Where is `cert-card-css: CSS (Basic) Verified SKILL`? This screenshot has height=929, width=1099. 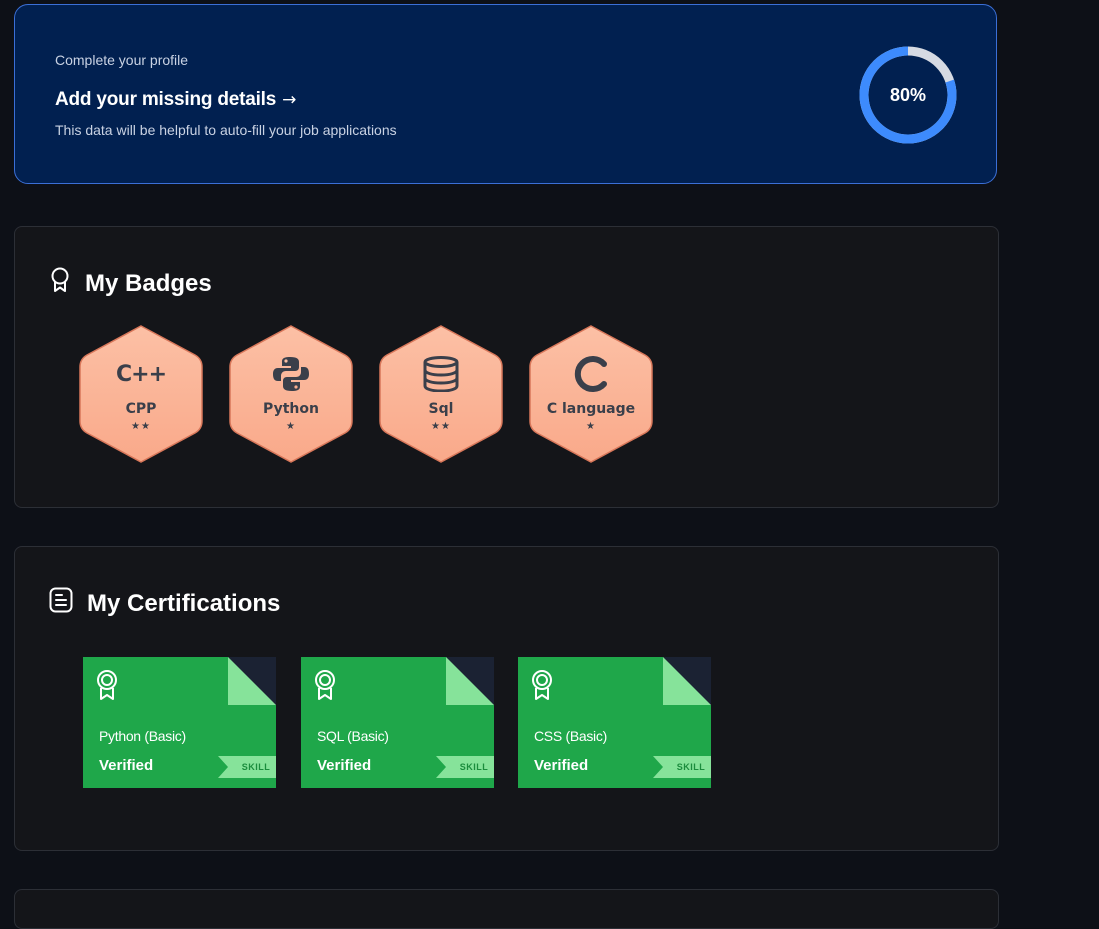 cert-card-css: CSS (Basic) Verified SKILL is located at coordinates (614, 722).